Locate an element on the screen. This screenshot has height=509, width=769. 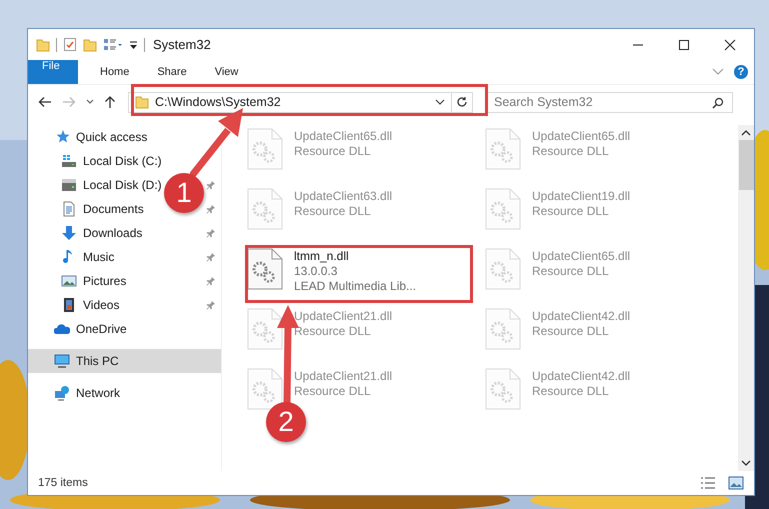
pc-icon is located at coordinates (62, 361).